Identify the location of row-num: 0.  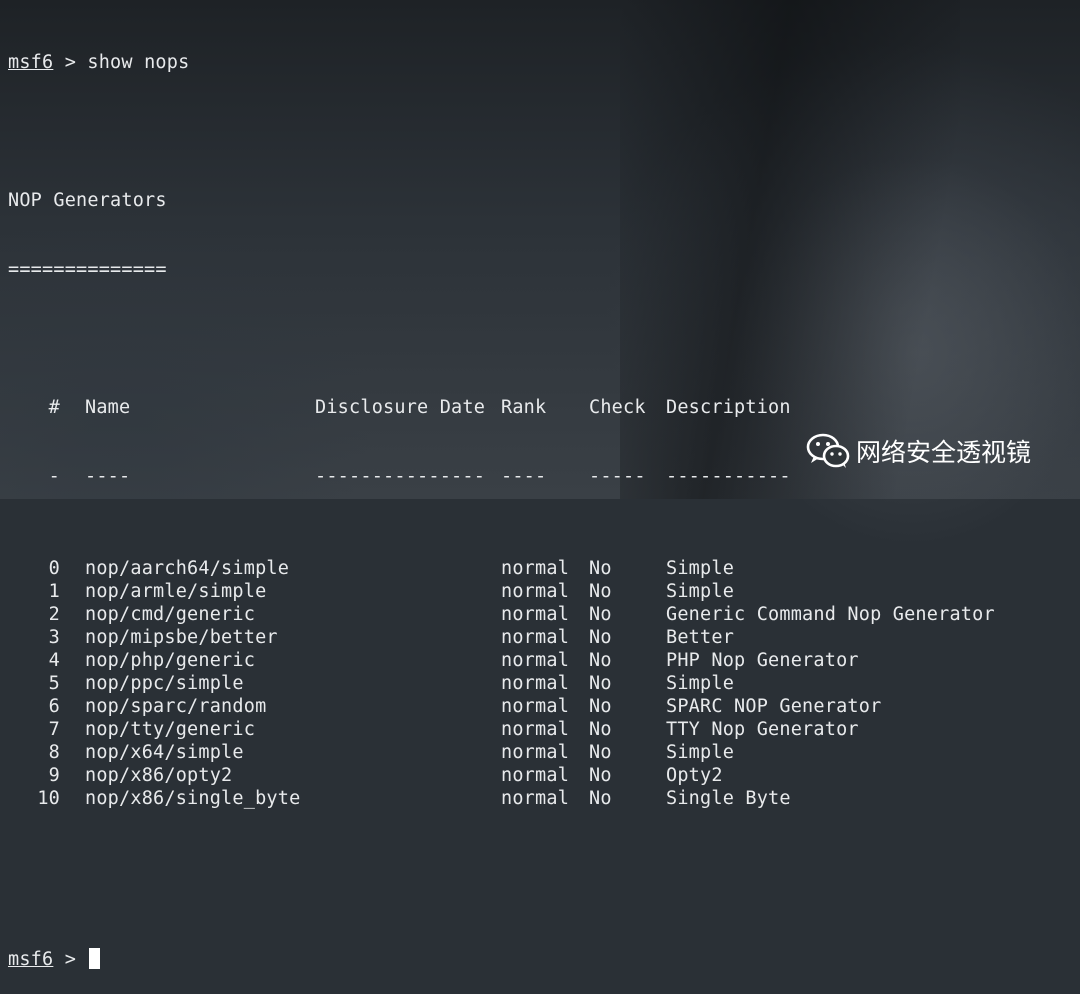
(54, 568).